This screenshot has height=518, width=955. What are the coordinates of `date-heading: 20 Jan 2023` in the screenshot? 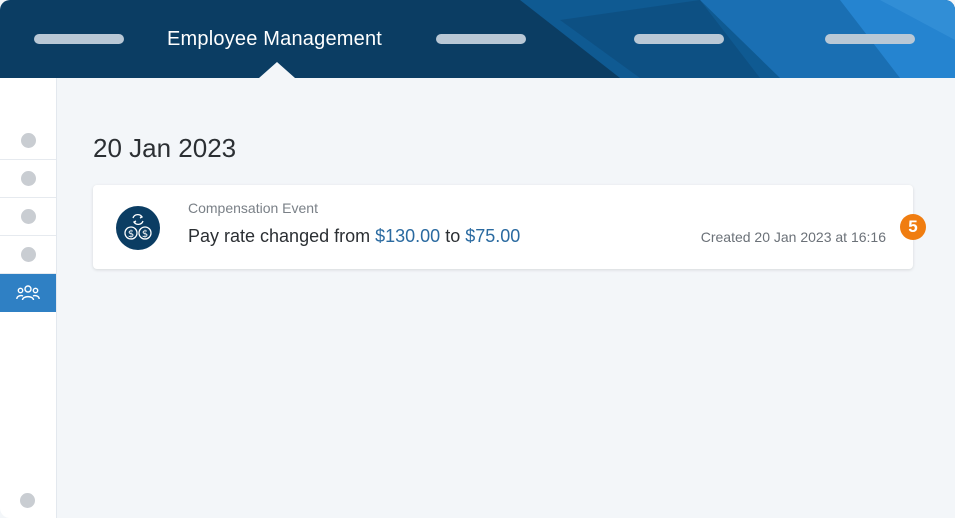 It's located at (165, 148).